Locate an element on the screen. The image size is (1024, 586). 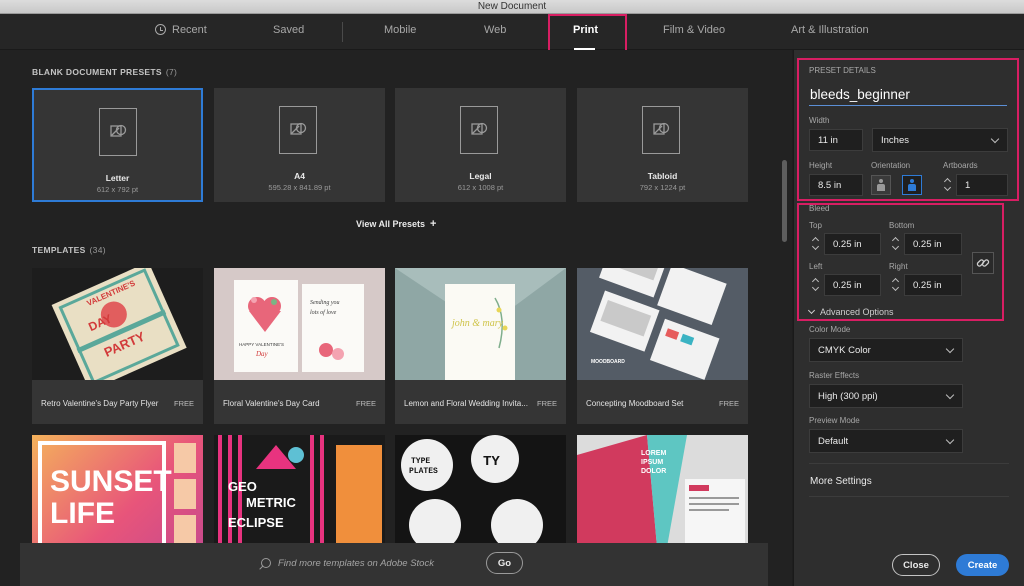
blank-presets-heading: BLANK DOCUMENT PRESETS (7) is located at coordinates (104, 72).